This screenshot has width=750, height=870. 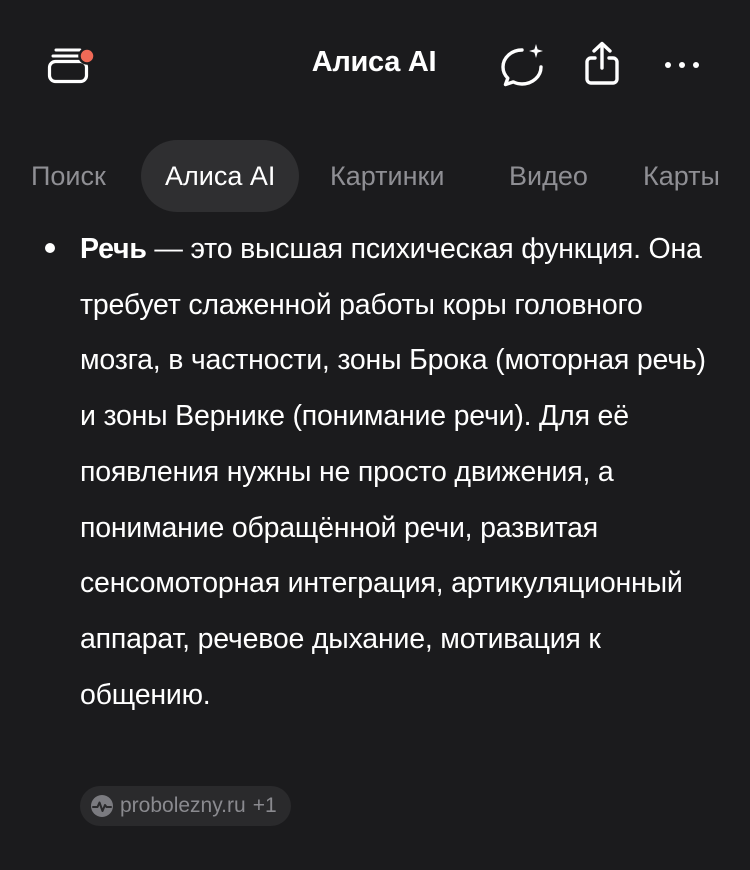 What do you see at coordinates (602, 63) in the screenshot?
I see `share-icon` at bounding box center [602, 63].